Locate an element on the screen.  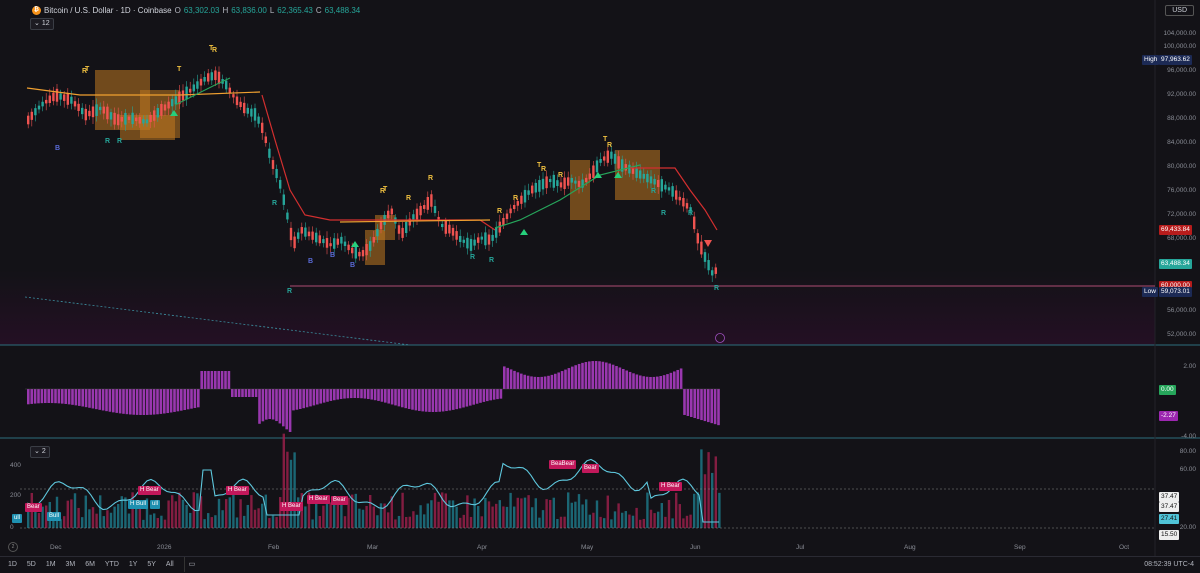
range-1m-button: 1M is located at coordinates (51, 564).